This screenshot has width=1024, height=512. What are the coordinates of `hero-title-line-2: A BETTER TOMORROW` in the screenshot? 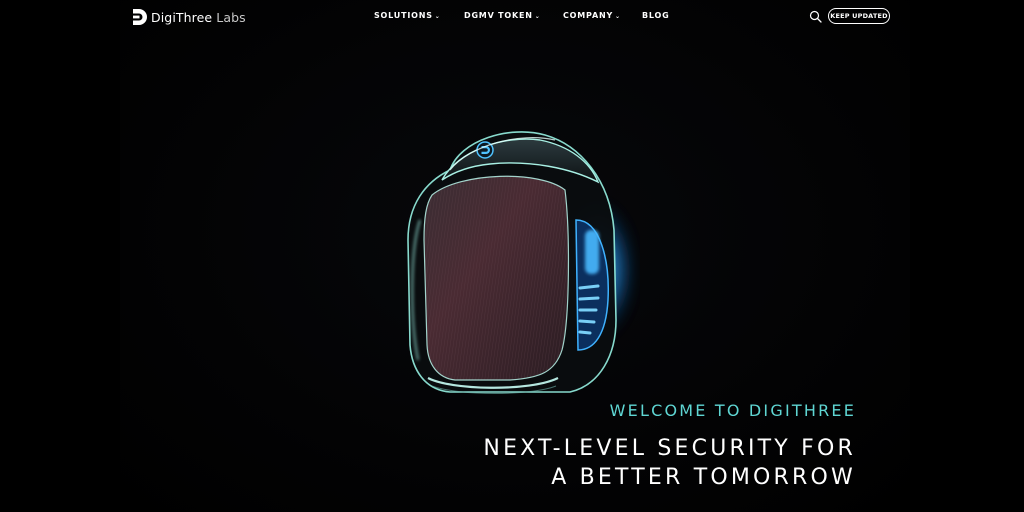 It's located at (703, 477).